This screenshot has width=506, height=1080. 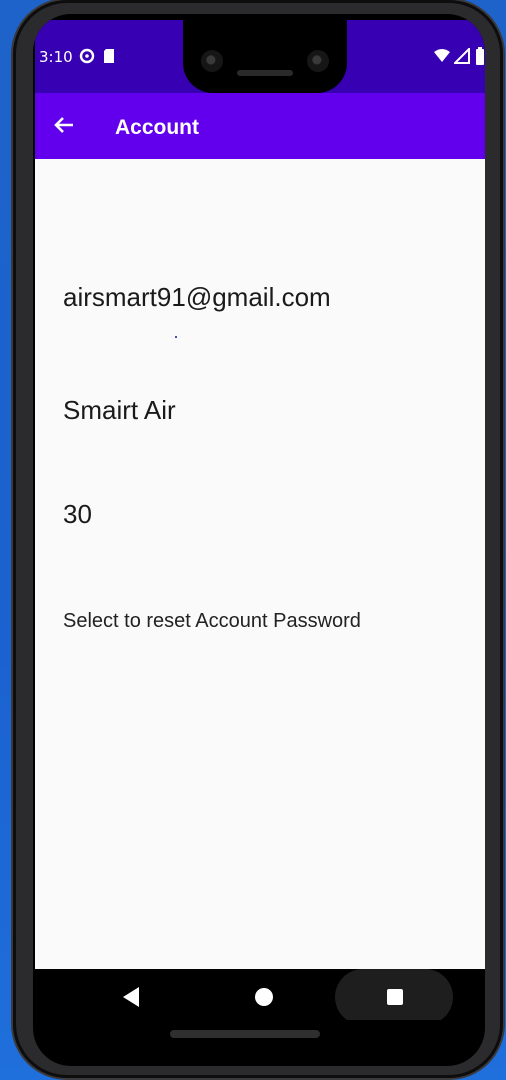 I want to click on navigation-bar, so click(x=260, y=994).